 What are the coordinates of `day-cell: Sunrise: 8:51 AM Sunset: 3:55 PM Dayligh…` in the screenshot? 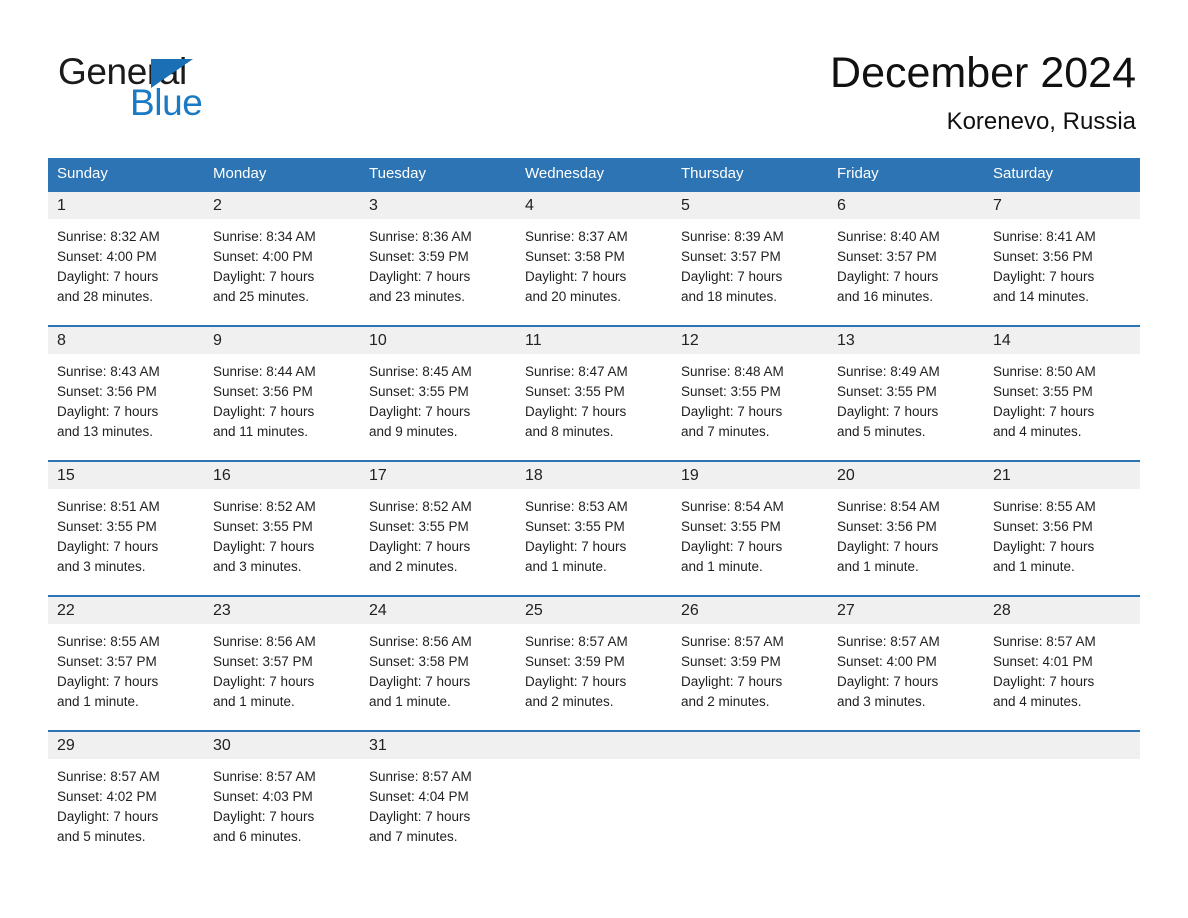 It's located at (126, 542).